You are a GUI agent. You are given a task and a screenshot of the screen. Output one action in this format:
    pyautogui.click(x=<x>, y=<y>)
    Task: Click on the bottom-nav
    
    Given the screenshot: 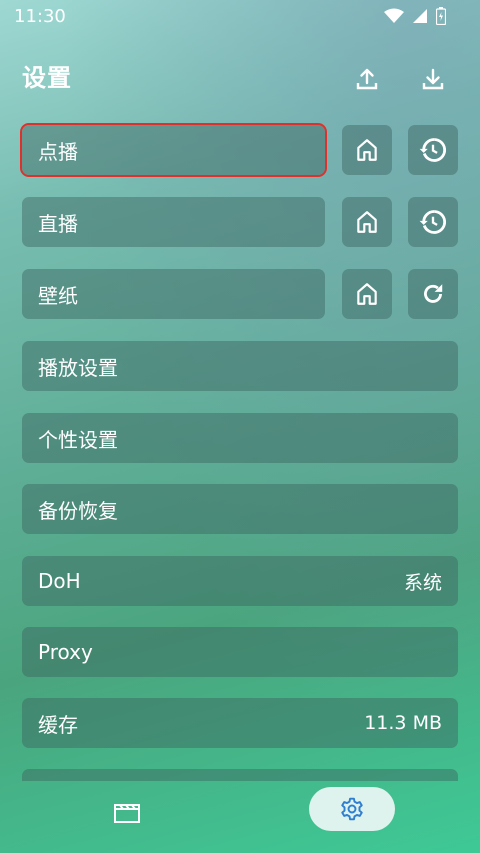 What is the action you would take?
    pyautogui.click(x=240, y=813)
    